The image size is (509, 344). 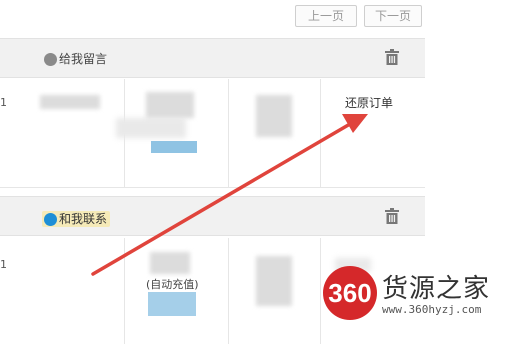 I want to click on watermark-brand: 货源之家, so click(x=436, y=289).